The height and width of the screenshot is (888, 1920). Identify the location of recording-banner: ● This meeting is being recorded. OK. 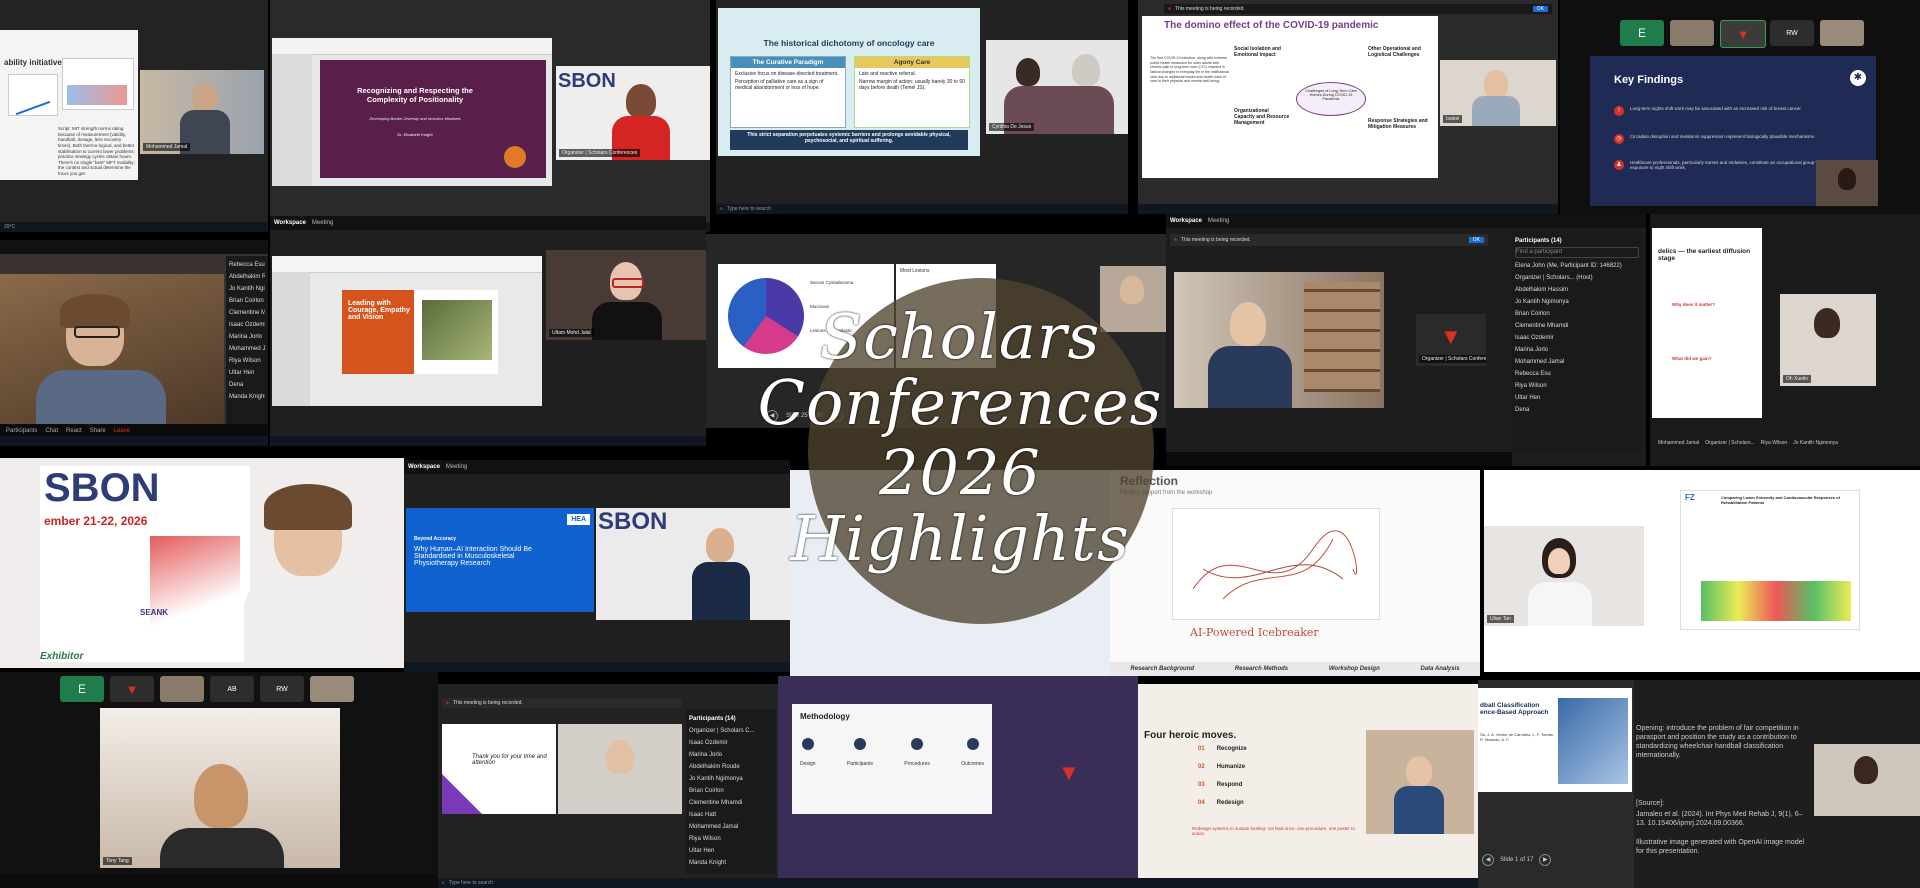
(1329, 240).